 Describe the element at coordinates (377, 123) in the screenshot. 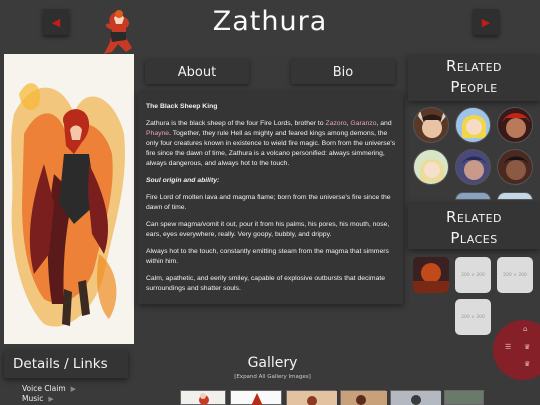

I see `about-p1-sep2: ,` at that location.